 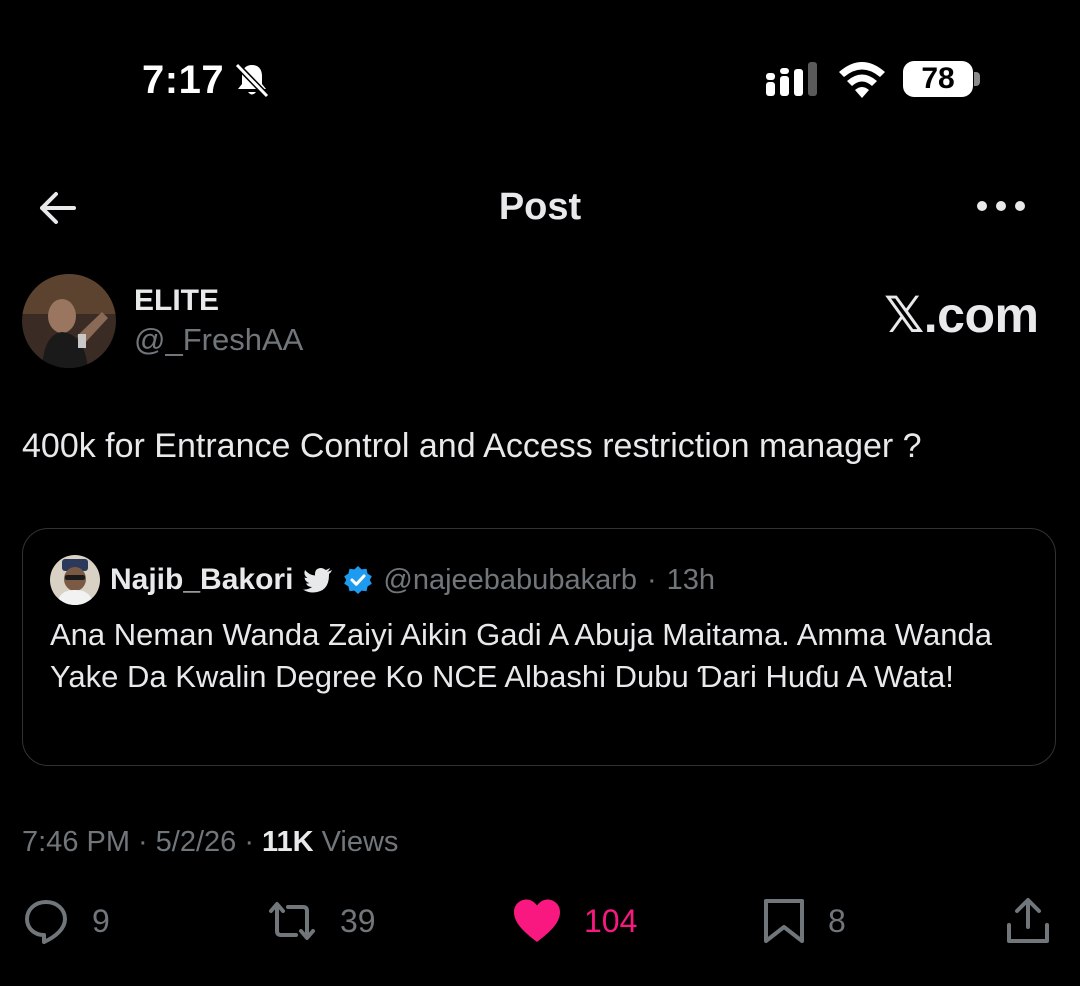 I want to click on quote-author-name: Najib_Bakori, so click(x=201, y=580).